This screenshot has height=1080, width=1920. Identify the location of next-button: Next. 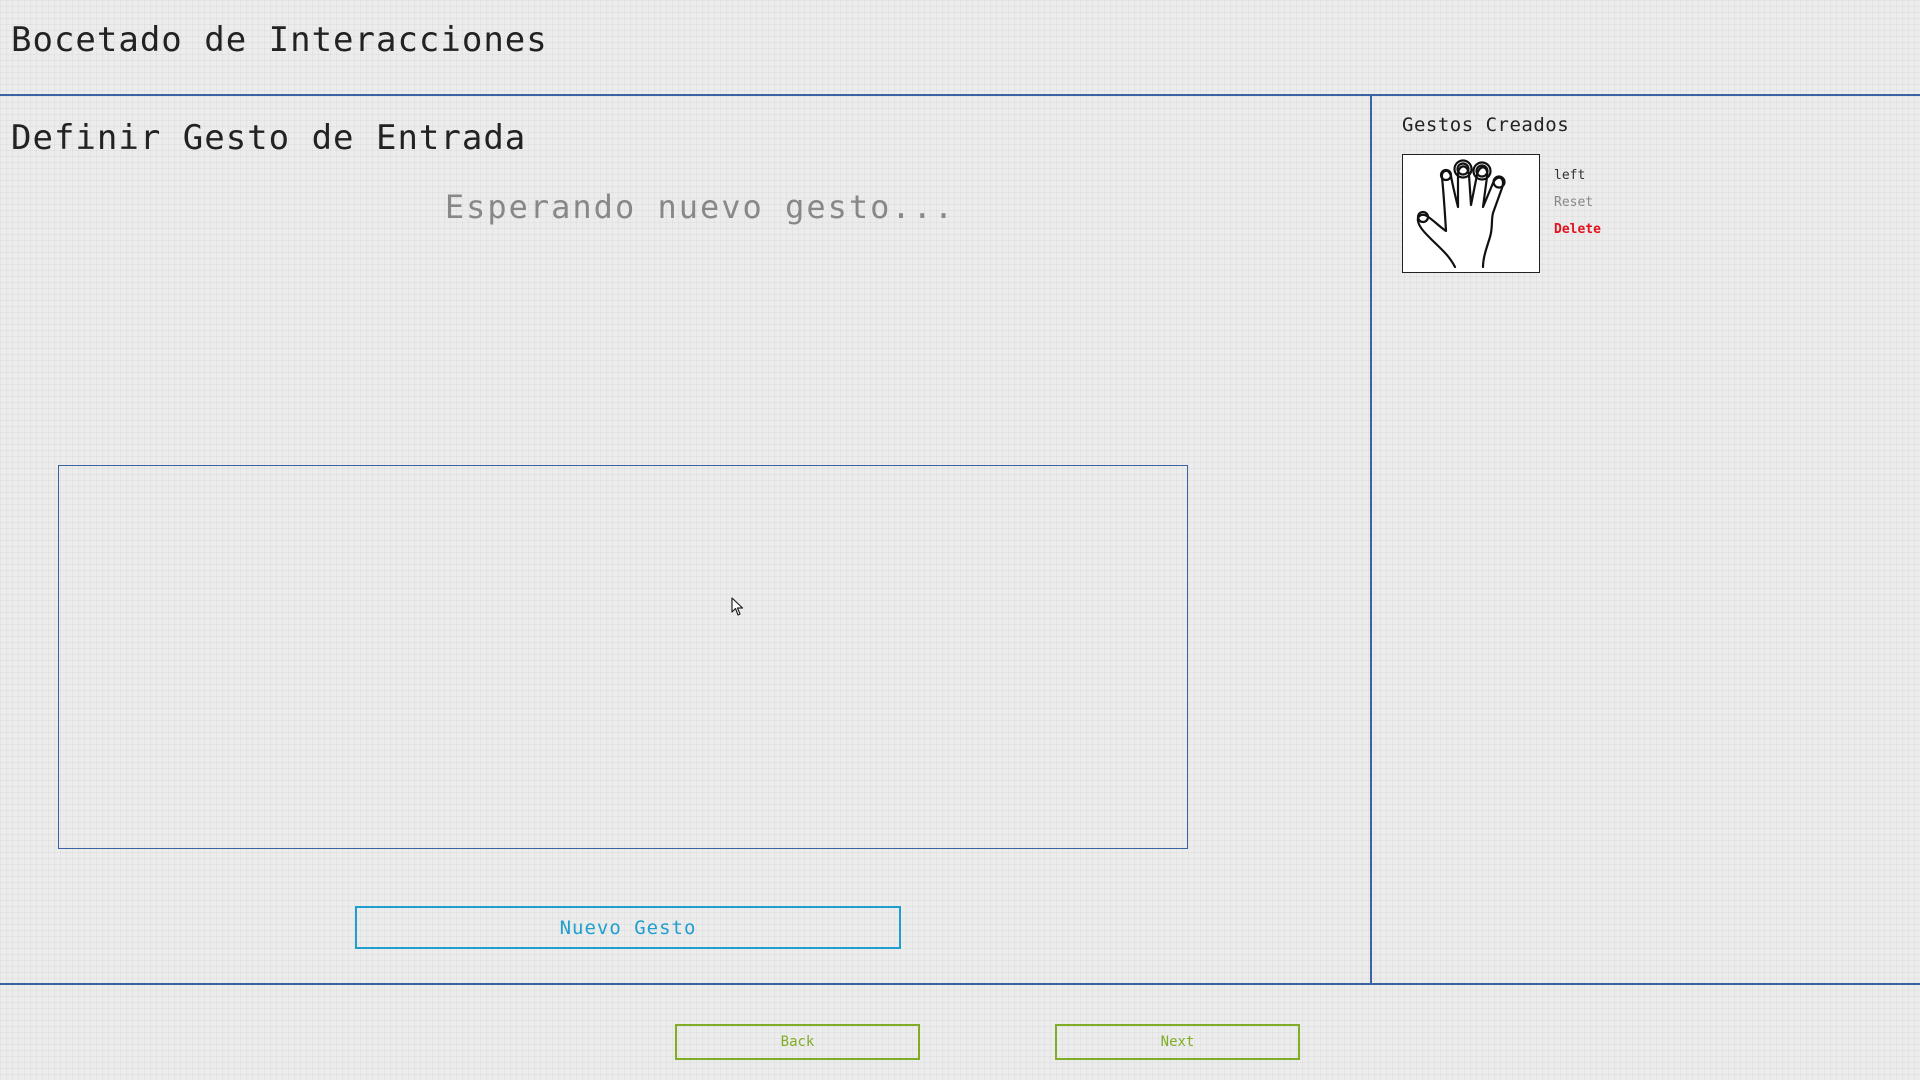
(1177, 1042).